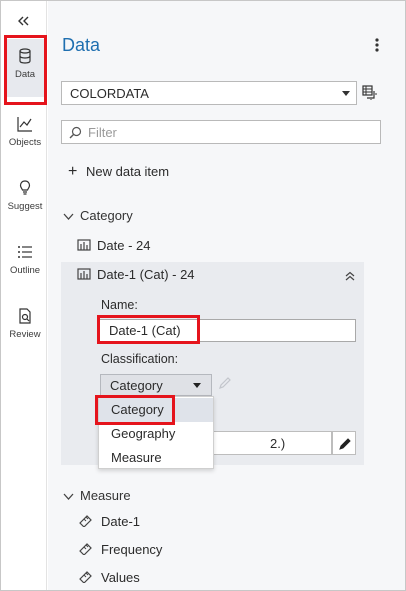  What do you see at coordinates (25, 187) in the screenshot?
I see `lightbulb-icon` at bounding box center [25, 187].